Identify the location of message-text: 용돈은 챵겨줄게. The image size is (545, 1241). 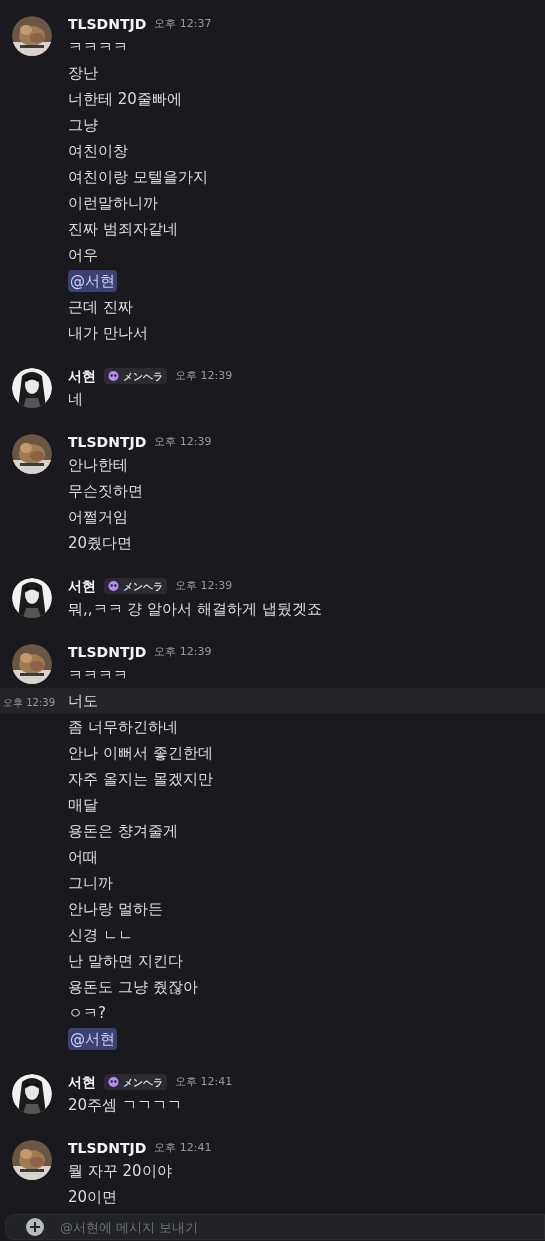
(123, 831).